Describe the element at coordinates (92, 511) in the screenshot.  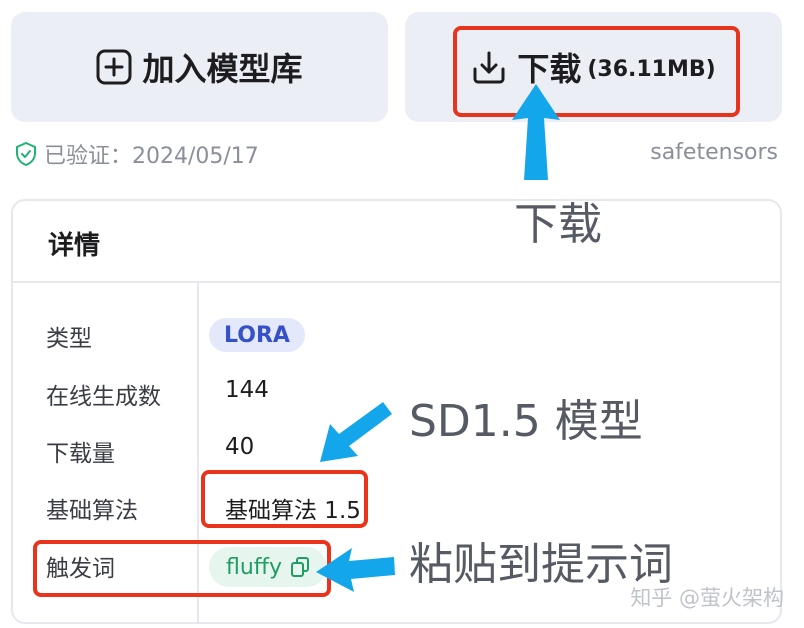
I see `base-model-label: 基础算法` at that location.